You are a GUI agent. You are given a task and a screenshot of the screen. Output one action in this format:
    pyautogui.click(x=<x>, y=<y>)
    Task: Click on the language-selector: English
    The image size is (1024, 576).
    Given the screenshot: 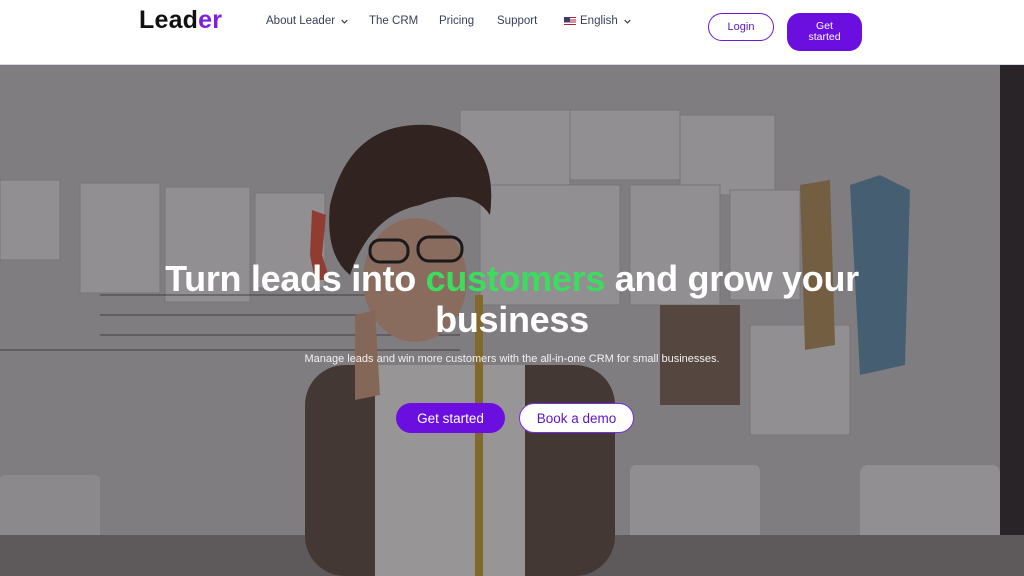 What is the action you would take?
    pyautogui.click(x=597, y=21)
    